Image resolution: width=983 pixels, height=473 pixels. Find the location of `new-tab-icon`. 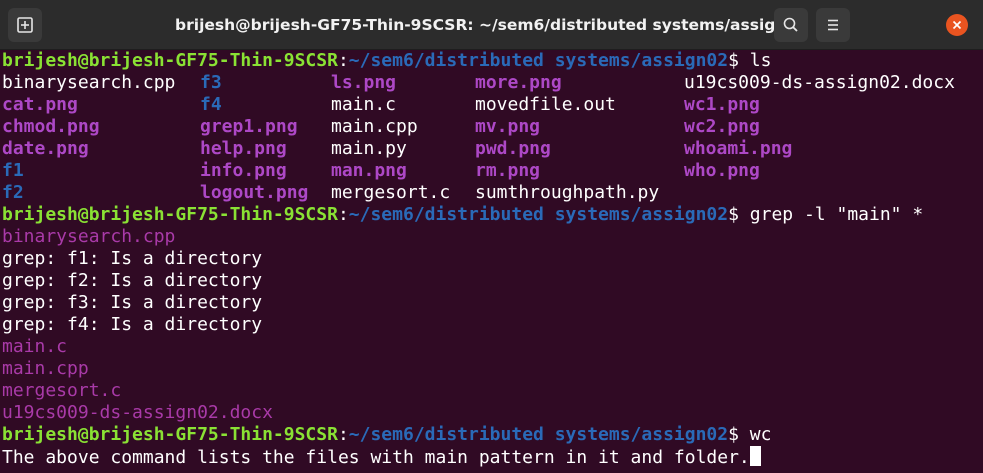

new-tab-icon is located at coordinates (25, 25).